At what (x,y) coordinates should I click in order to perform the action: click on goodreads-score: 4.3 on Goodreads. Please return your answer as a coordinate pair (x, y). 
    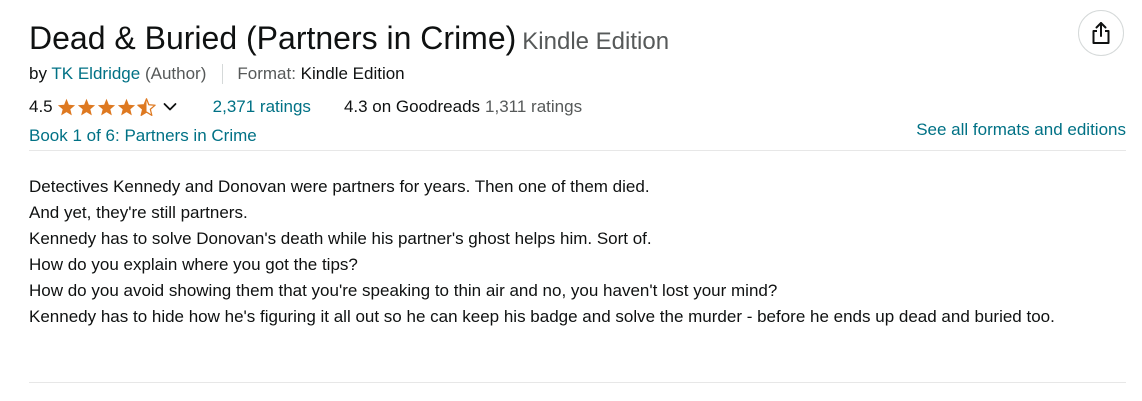
    Looking at the image, I should click on (412, 106).